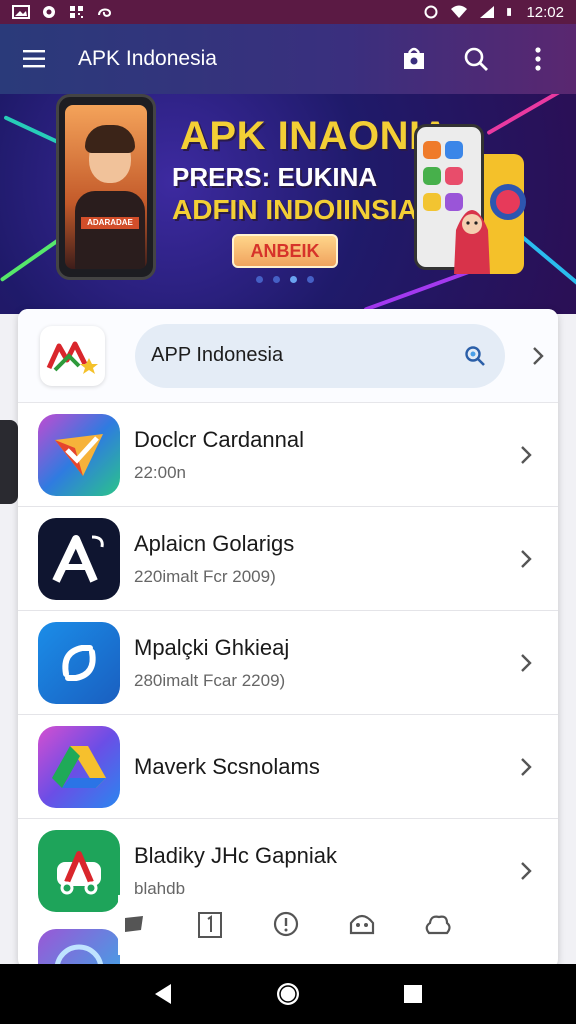 This screenshot has width=576, height=1024. Describe the element at coordinates (212, 647) in the screenshot. I see `app-name: Mpalçki Ghkieaj` at that location.